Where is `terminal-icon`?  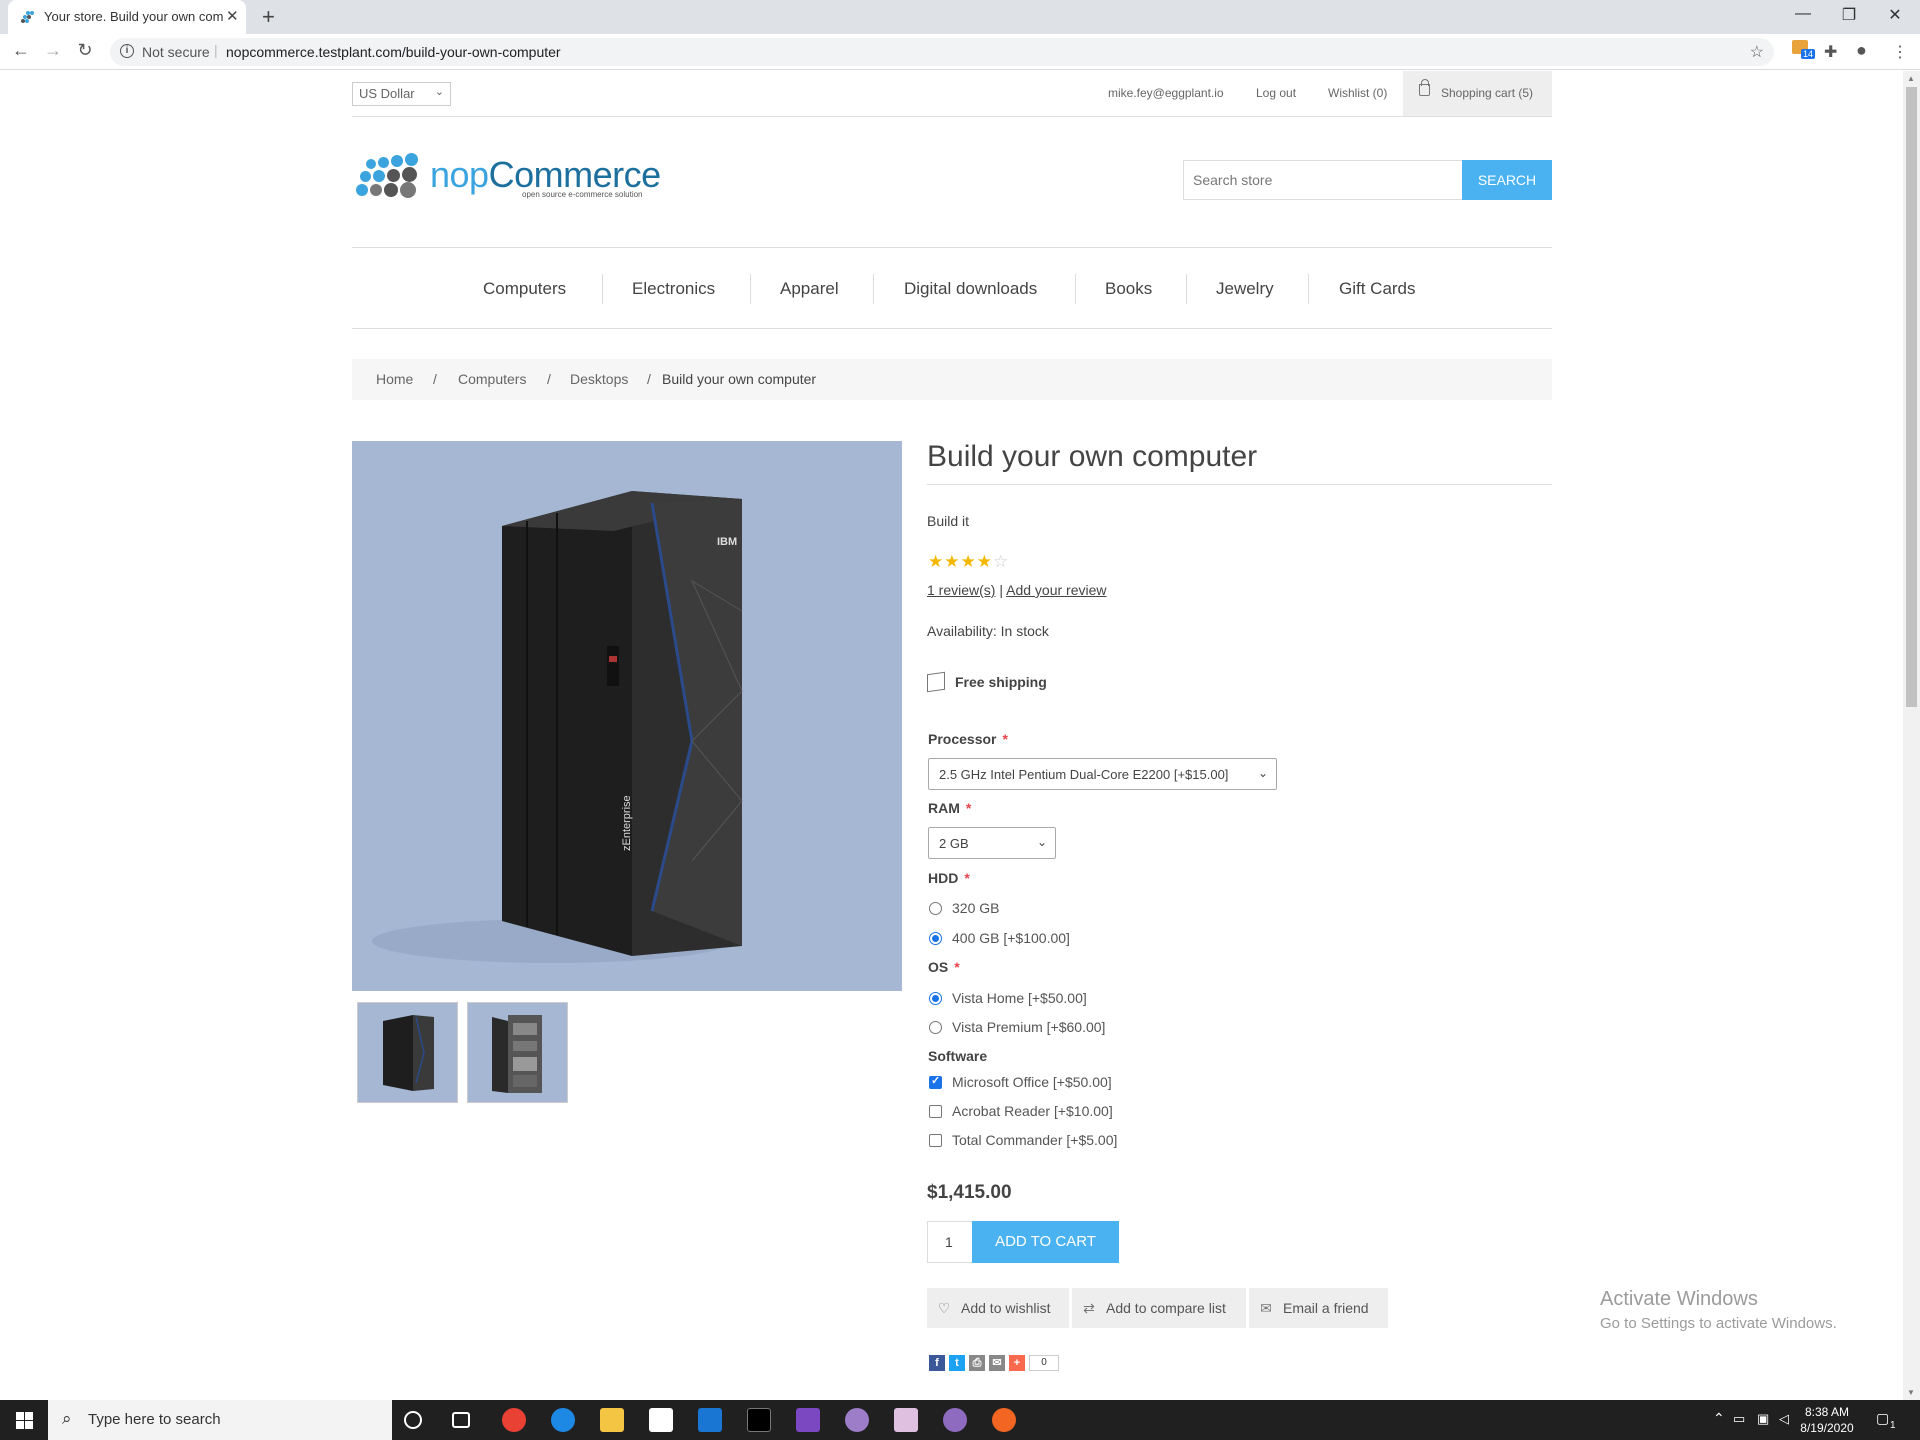 terminal-icon is located at coordinates (759, 1420).